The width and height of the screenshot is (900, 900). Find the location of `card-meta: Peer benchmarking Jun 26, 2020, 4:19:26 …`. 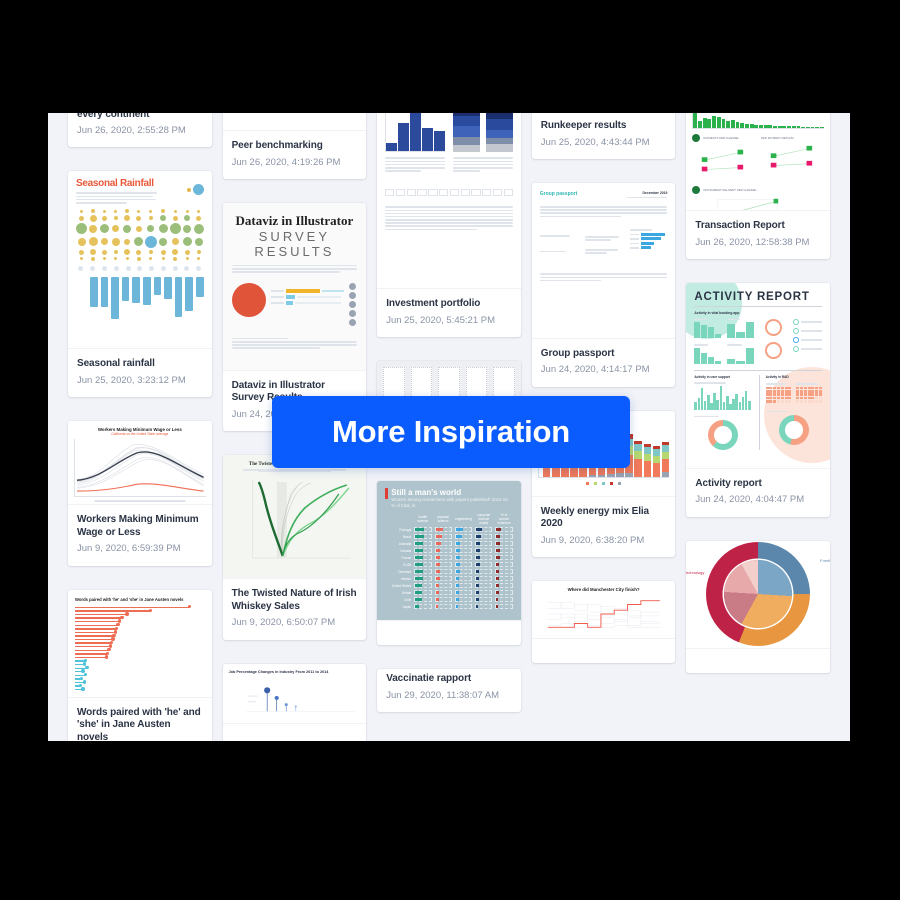

card-meta: Peer benchmarking Jun 26, 2020, 4:19:26 … is located at coordinates (295, 155).